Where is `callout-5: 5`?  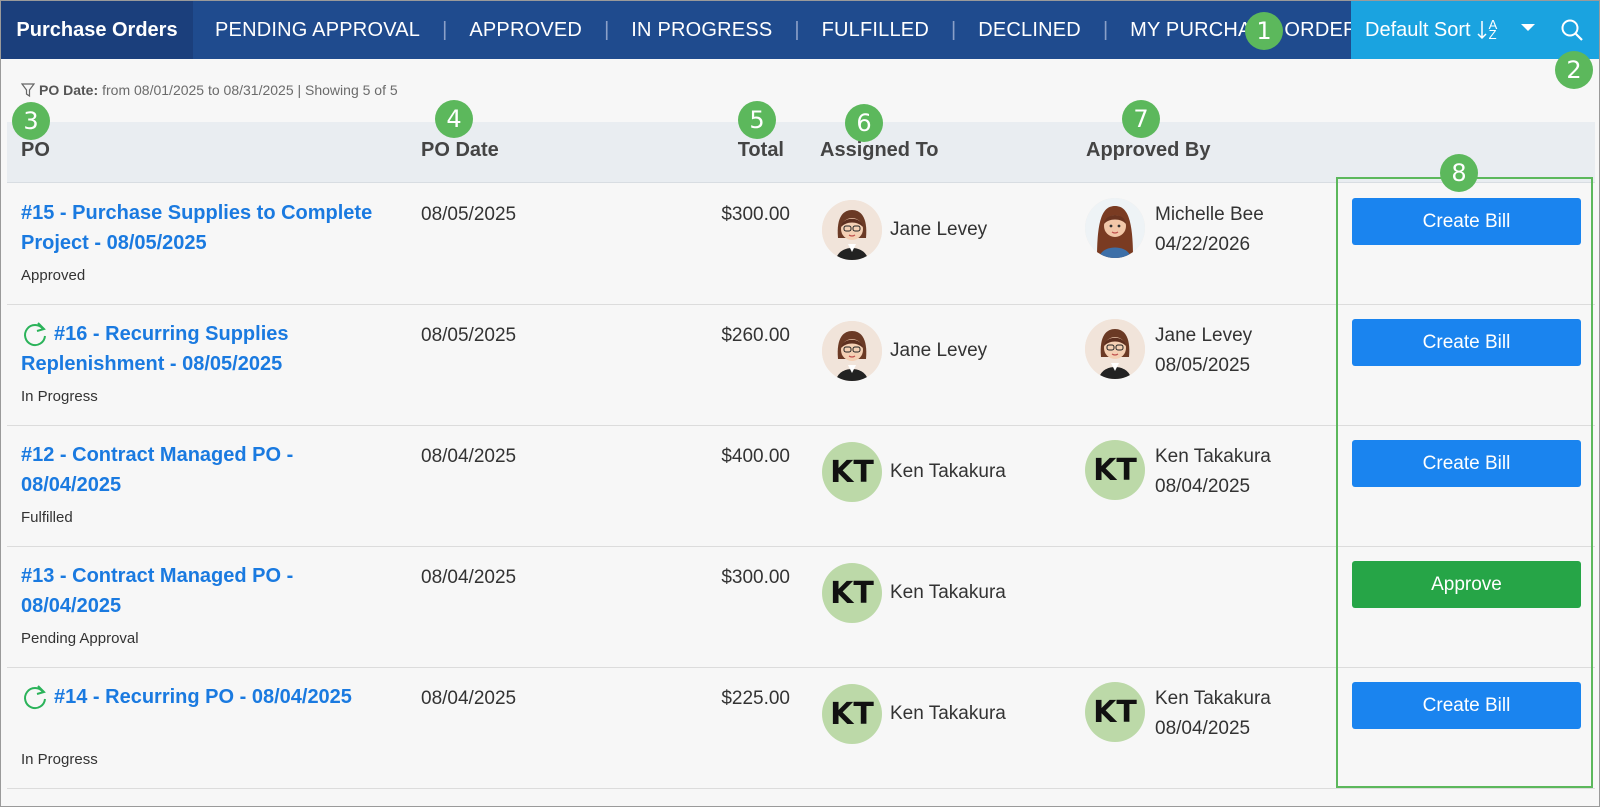 callout-5: 5 is located at coordinates (757, 120).